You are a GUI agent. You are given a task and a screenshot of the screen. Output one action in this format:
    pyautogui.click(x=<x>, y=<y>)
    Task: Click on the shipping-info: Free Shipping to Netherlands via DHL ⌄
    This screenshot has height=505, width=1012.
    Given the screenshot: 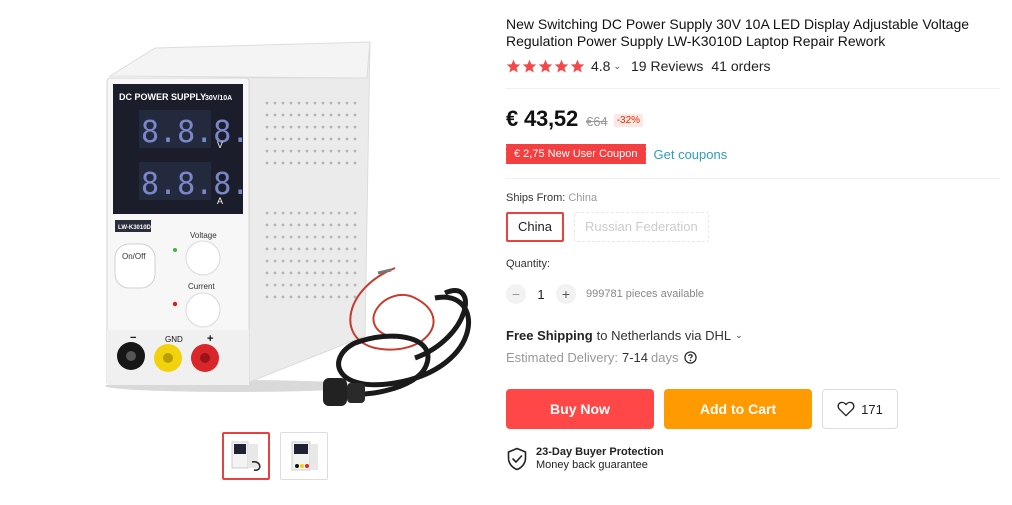 What is the action you would take?
    pyautogui.click(x=624, y=335)
    